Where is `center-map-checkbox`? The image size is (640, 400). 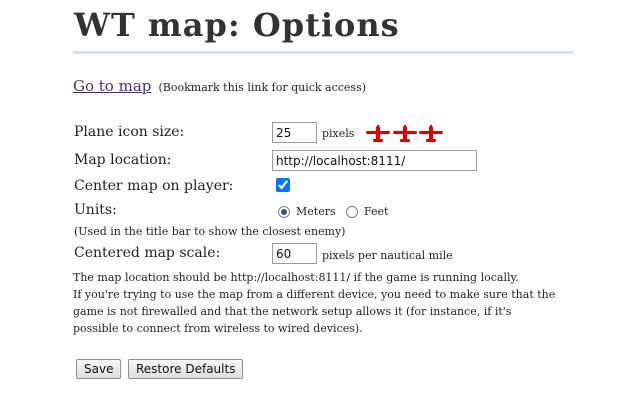 center-map-checkbox is located at coordinates (283, 185).